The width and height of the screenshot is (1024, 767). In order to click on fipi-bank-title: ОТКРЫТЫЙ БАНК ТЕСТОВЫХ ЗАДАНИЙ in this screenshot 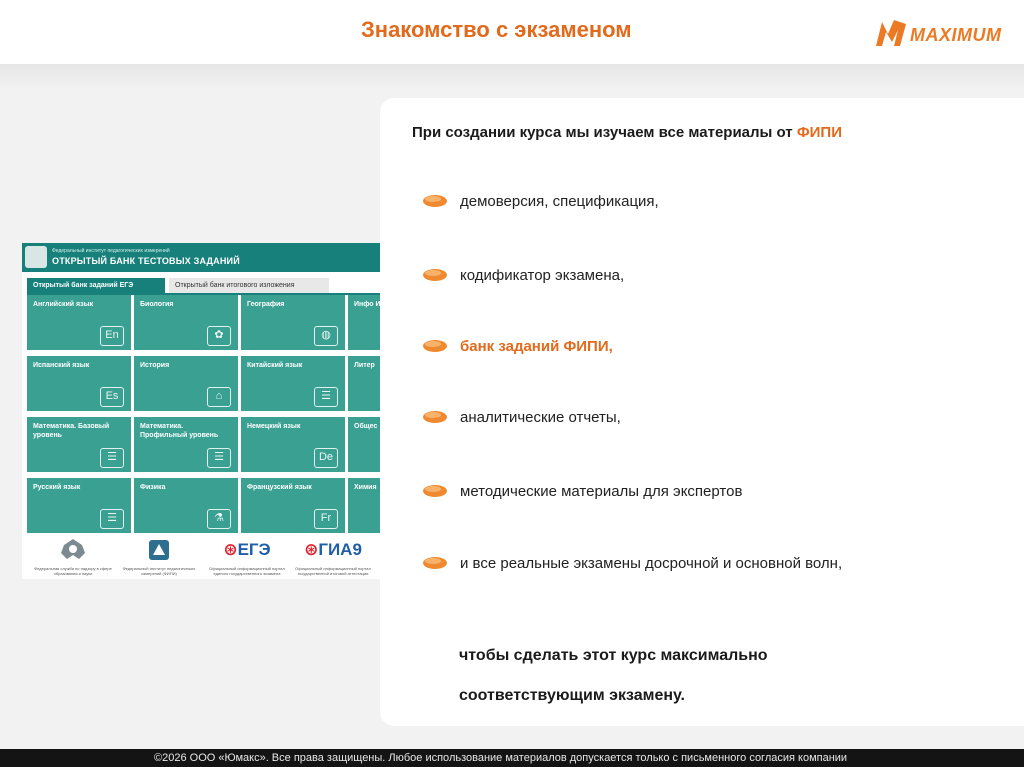, I will do `click(146, 261)`.